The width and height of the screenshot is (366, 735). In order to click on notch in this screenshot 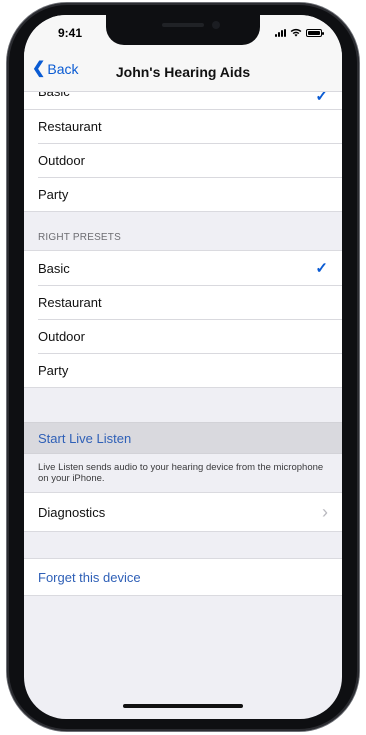, I will do `click(183, 30)`.